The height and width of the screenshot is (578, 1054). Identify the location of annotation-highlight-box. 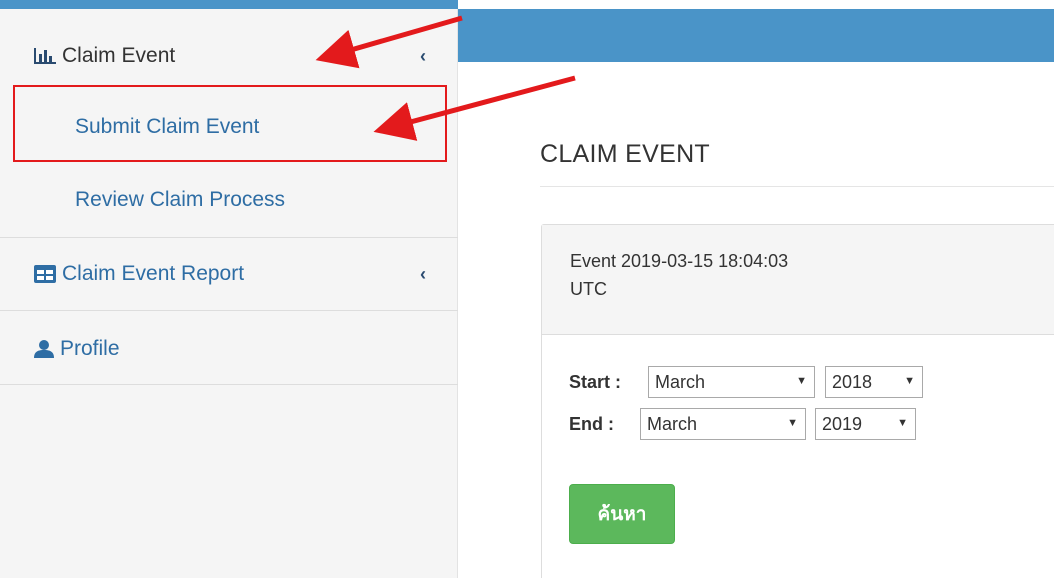
(230, 123).